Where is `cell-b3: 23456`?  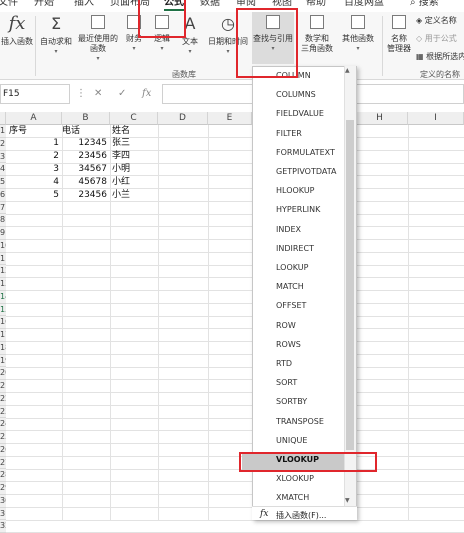 cell-b3: 23456 is located at coordinates (84, 156).